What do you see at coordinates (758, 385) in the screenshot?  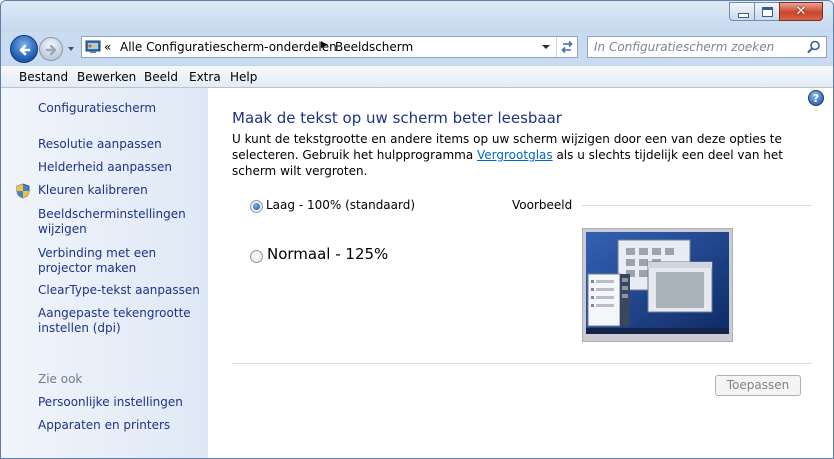 I see `apply-button: Toepassen` at bounding box center [758, 385].